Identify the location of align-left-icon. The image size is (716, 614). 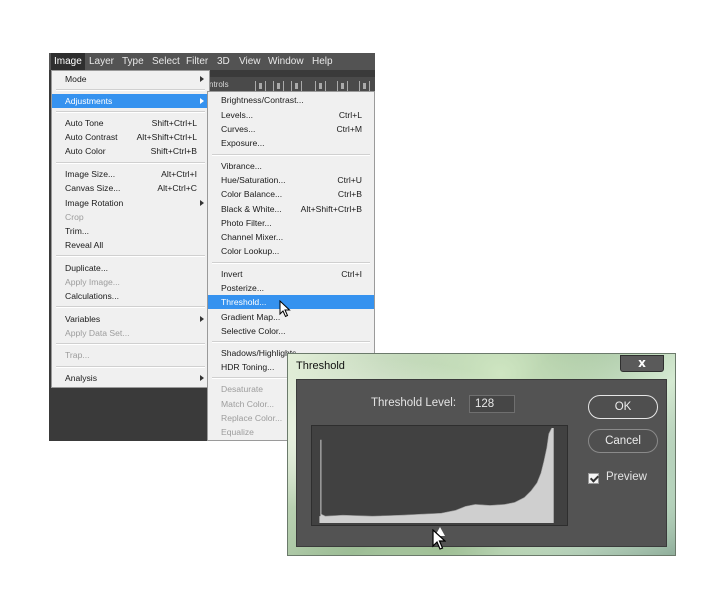
(260, 86).